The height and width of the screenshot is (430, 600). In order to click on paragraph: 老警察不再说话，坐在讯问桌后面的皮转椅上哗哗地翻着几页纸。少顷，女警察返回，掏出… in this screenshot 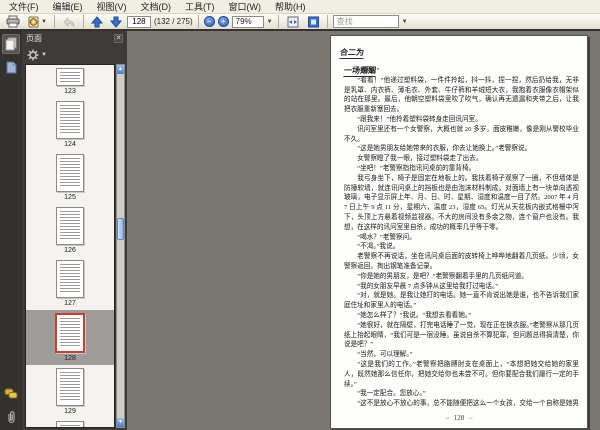, I will do `click(461, 261)`.